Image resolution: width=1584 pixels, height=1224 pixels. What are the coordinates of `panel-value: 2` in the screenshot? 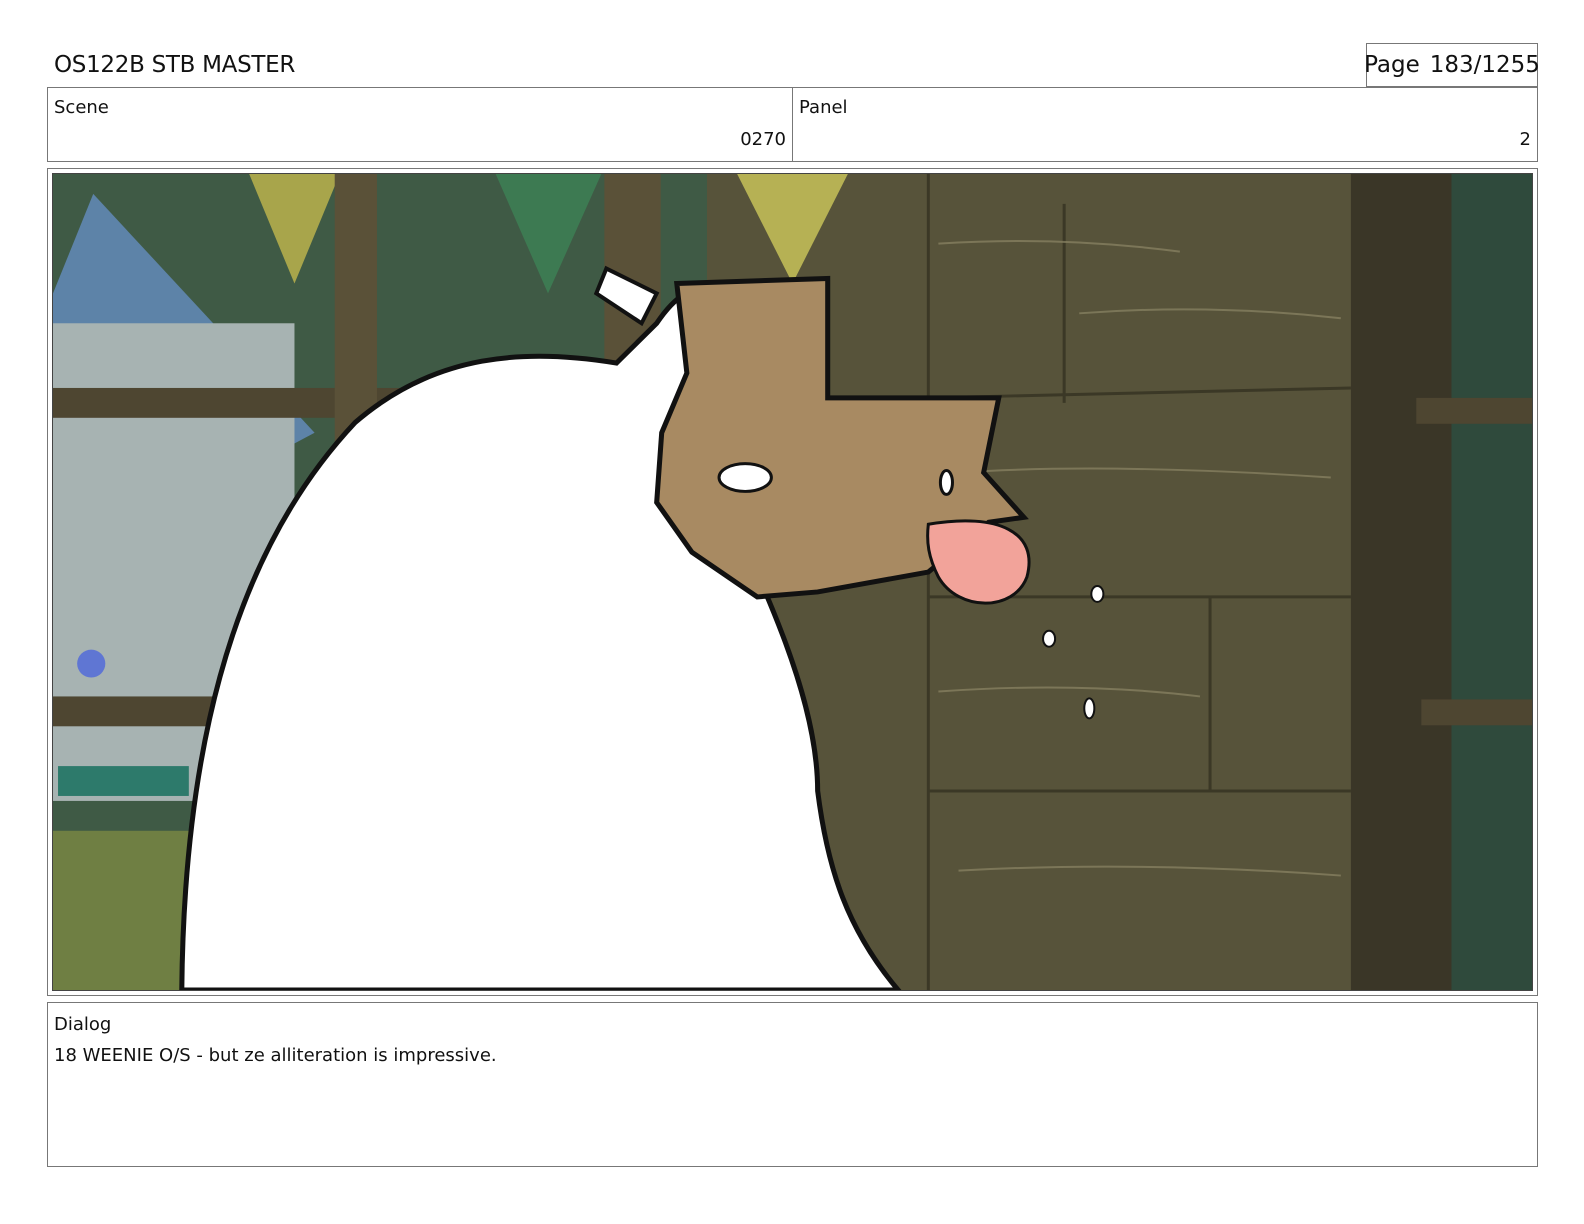 It's located at (1525, 139).